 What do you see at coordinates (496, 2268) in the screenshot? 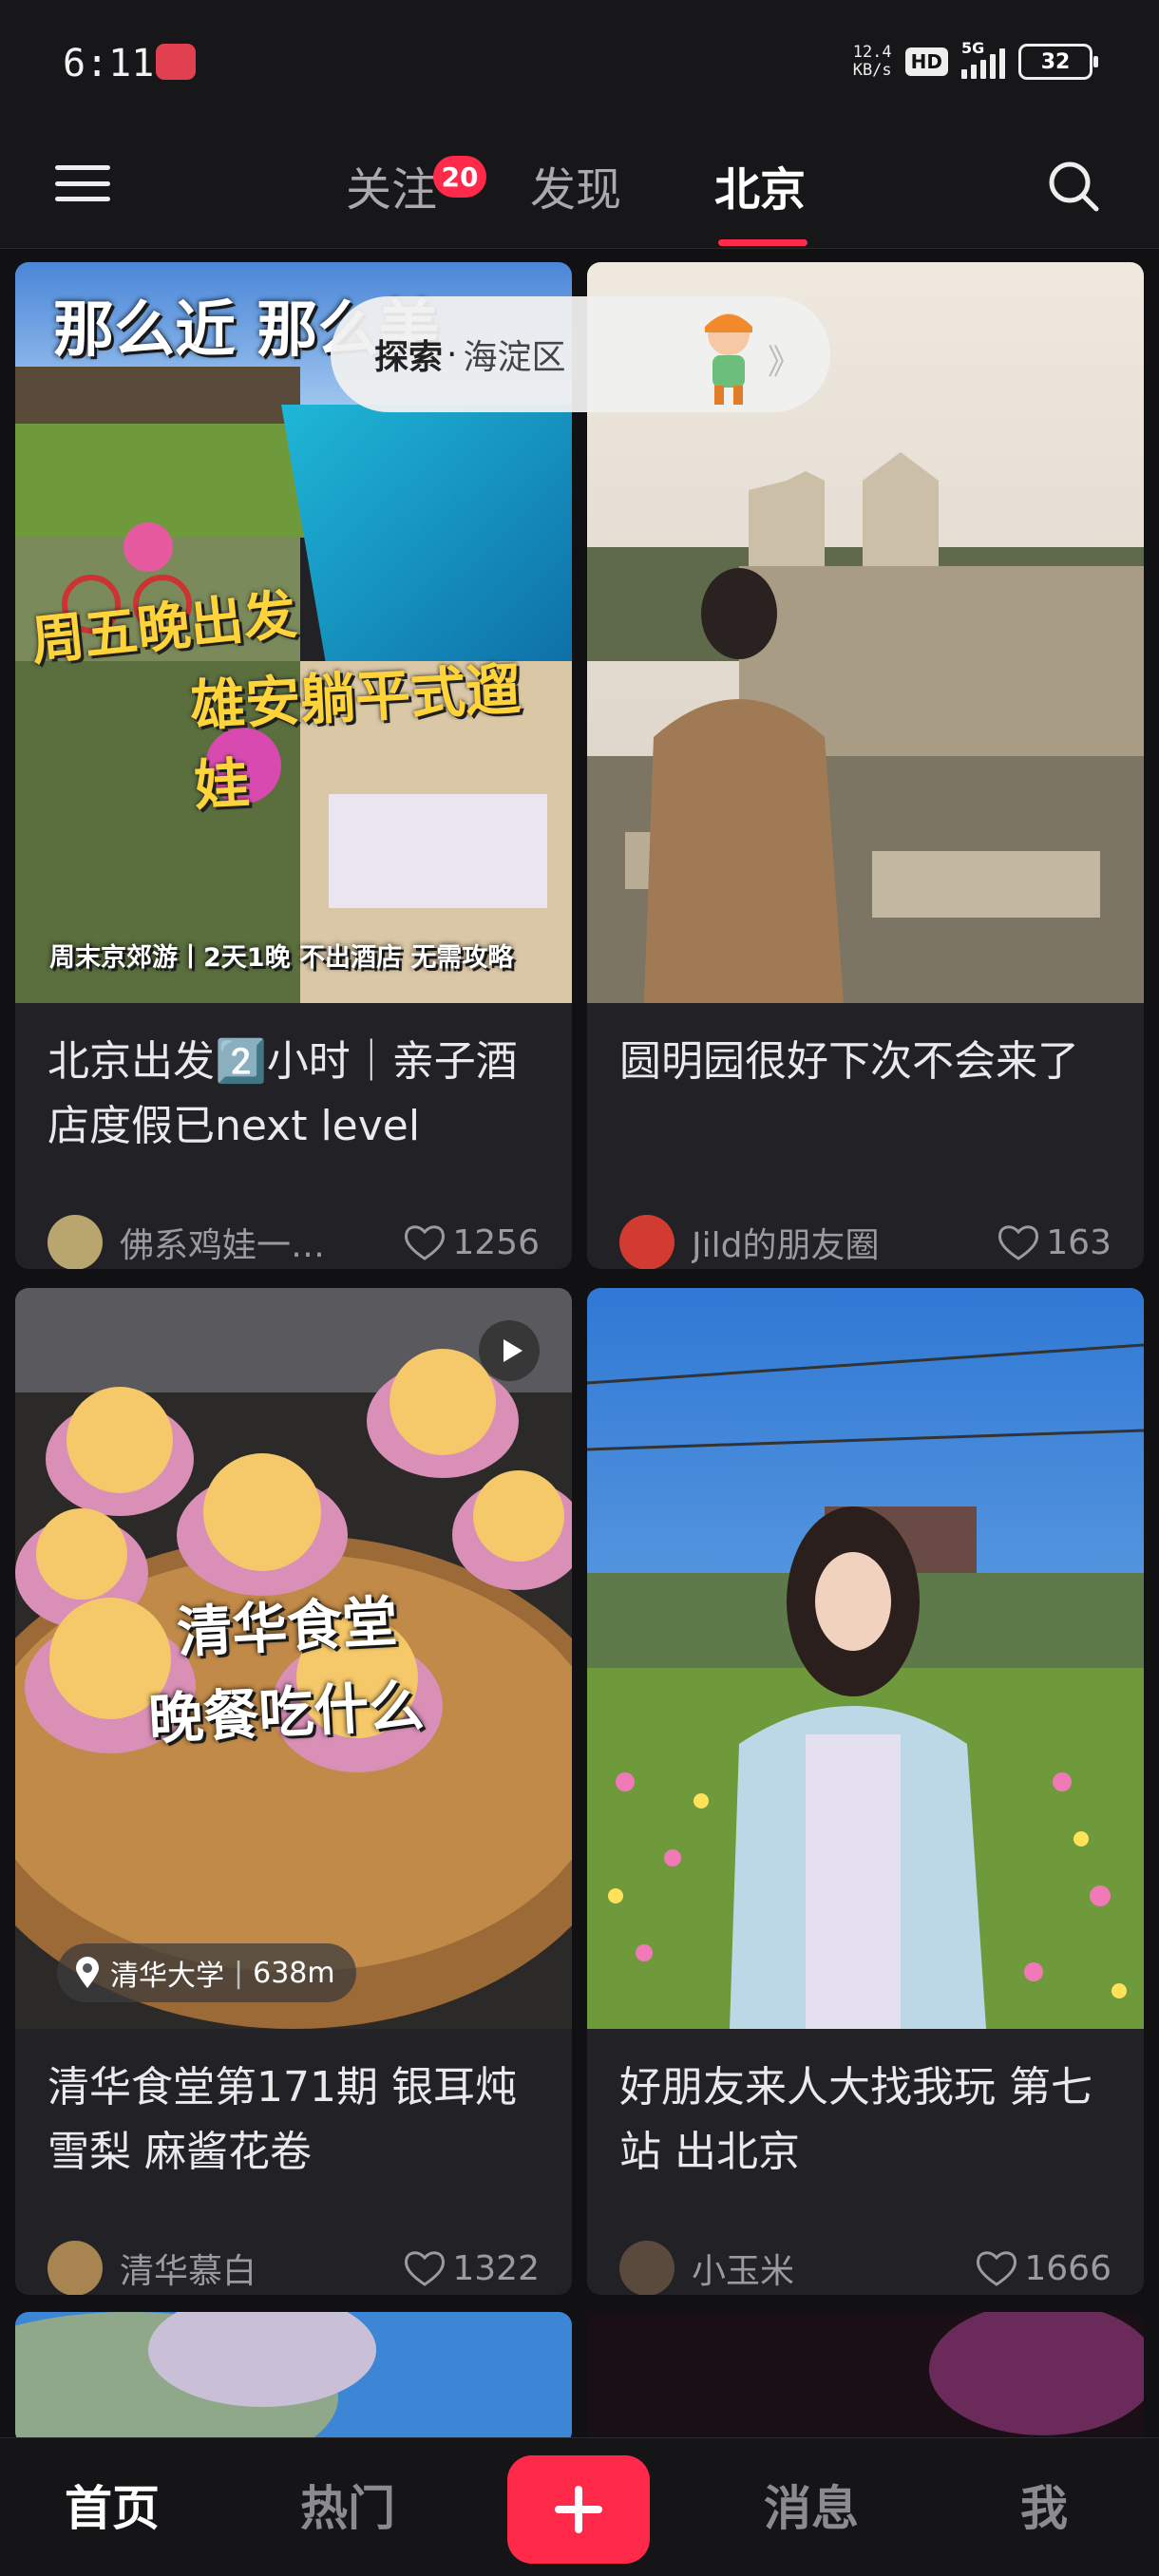
I see `like-count: 1322` at bounding box center [496, 2268].